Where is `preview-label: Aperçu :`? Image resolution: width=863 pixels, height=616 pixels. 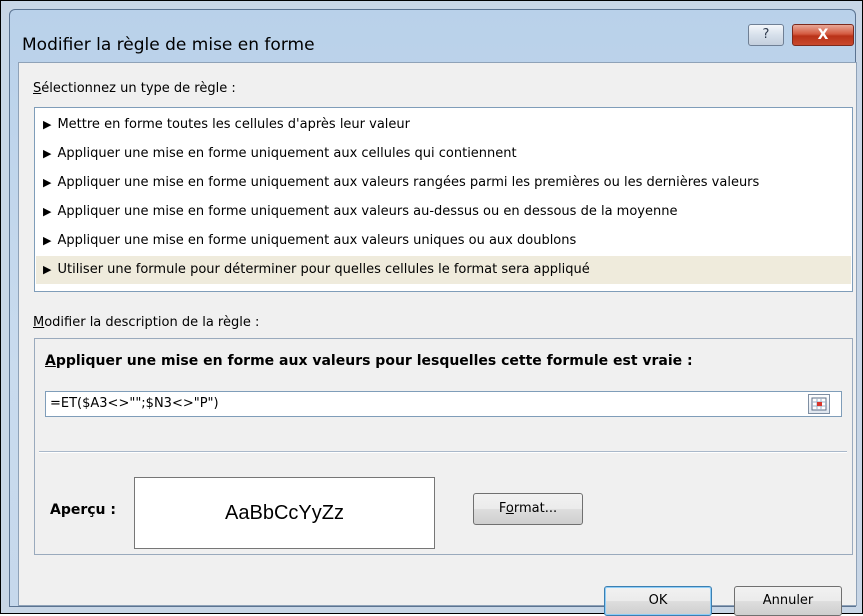
preview-label: Aperçu : is located at coordinates (83, 510).